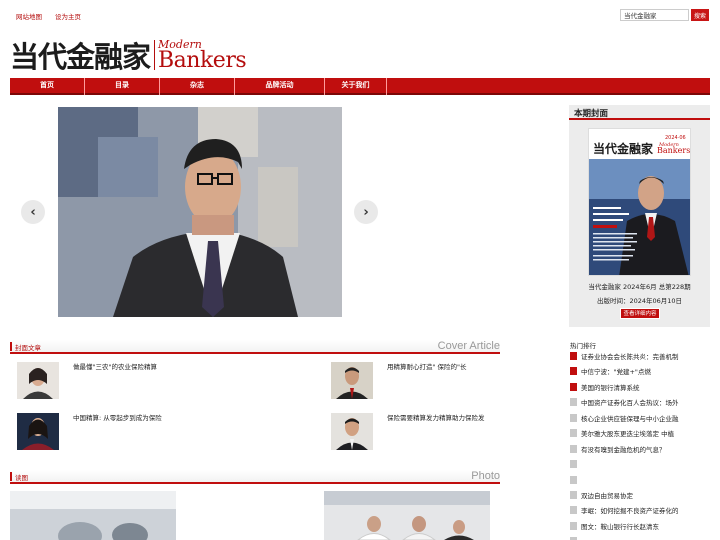  I want to click on hot-list-item: 10 双边自由贸易协定, so click(640, 495).